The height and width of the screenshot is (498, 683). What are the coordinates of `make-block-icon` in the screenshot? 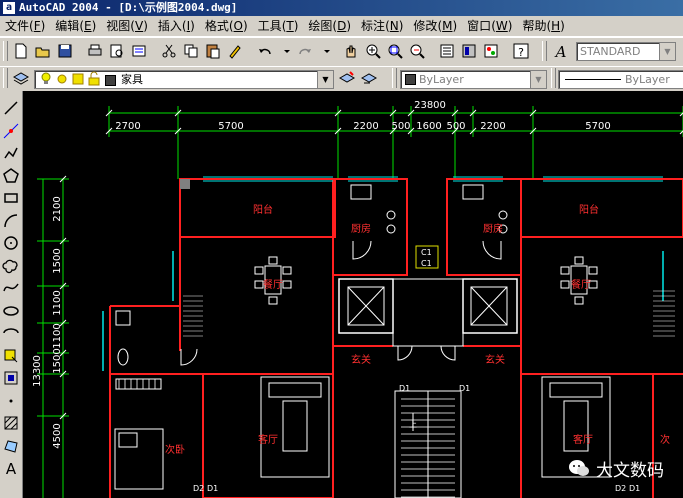 It's located at (11, 378).